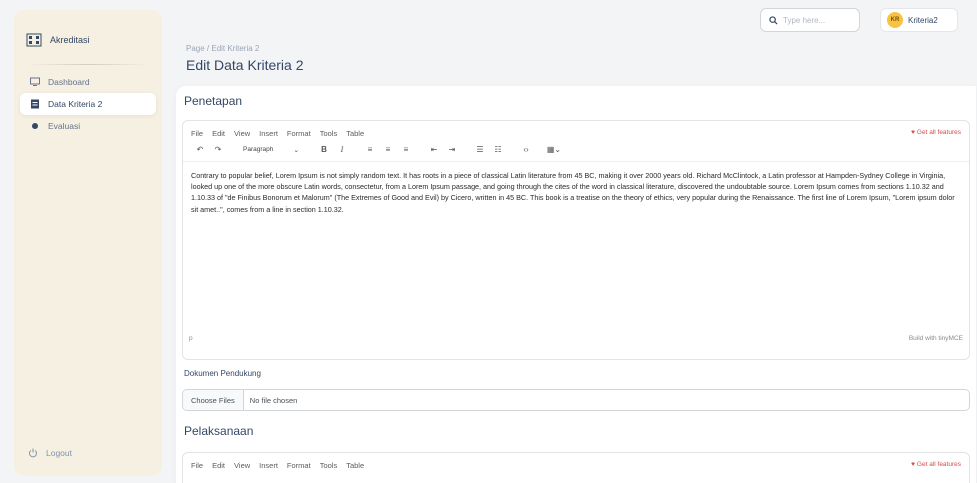  I want to click on paragraph-select-label: Paragraph, so click(258, 149).